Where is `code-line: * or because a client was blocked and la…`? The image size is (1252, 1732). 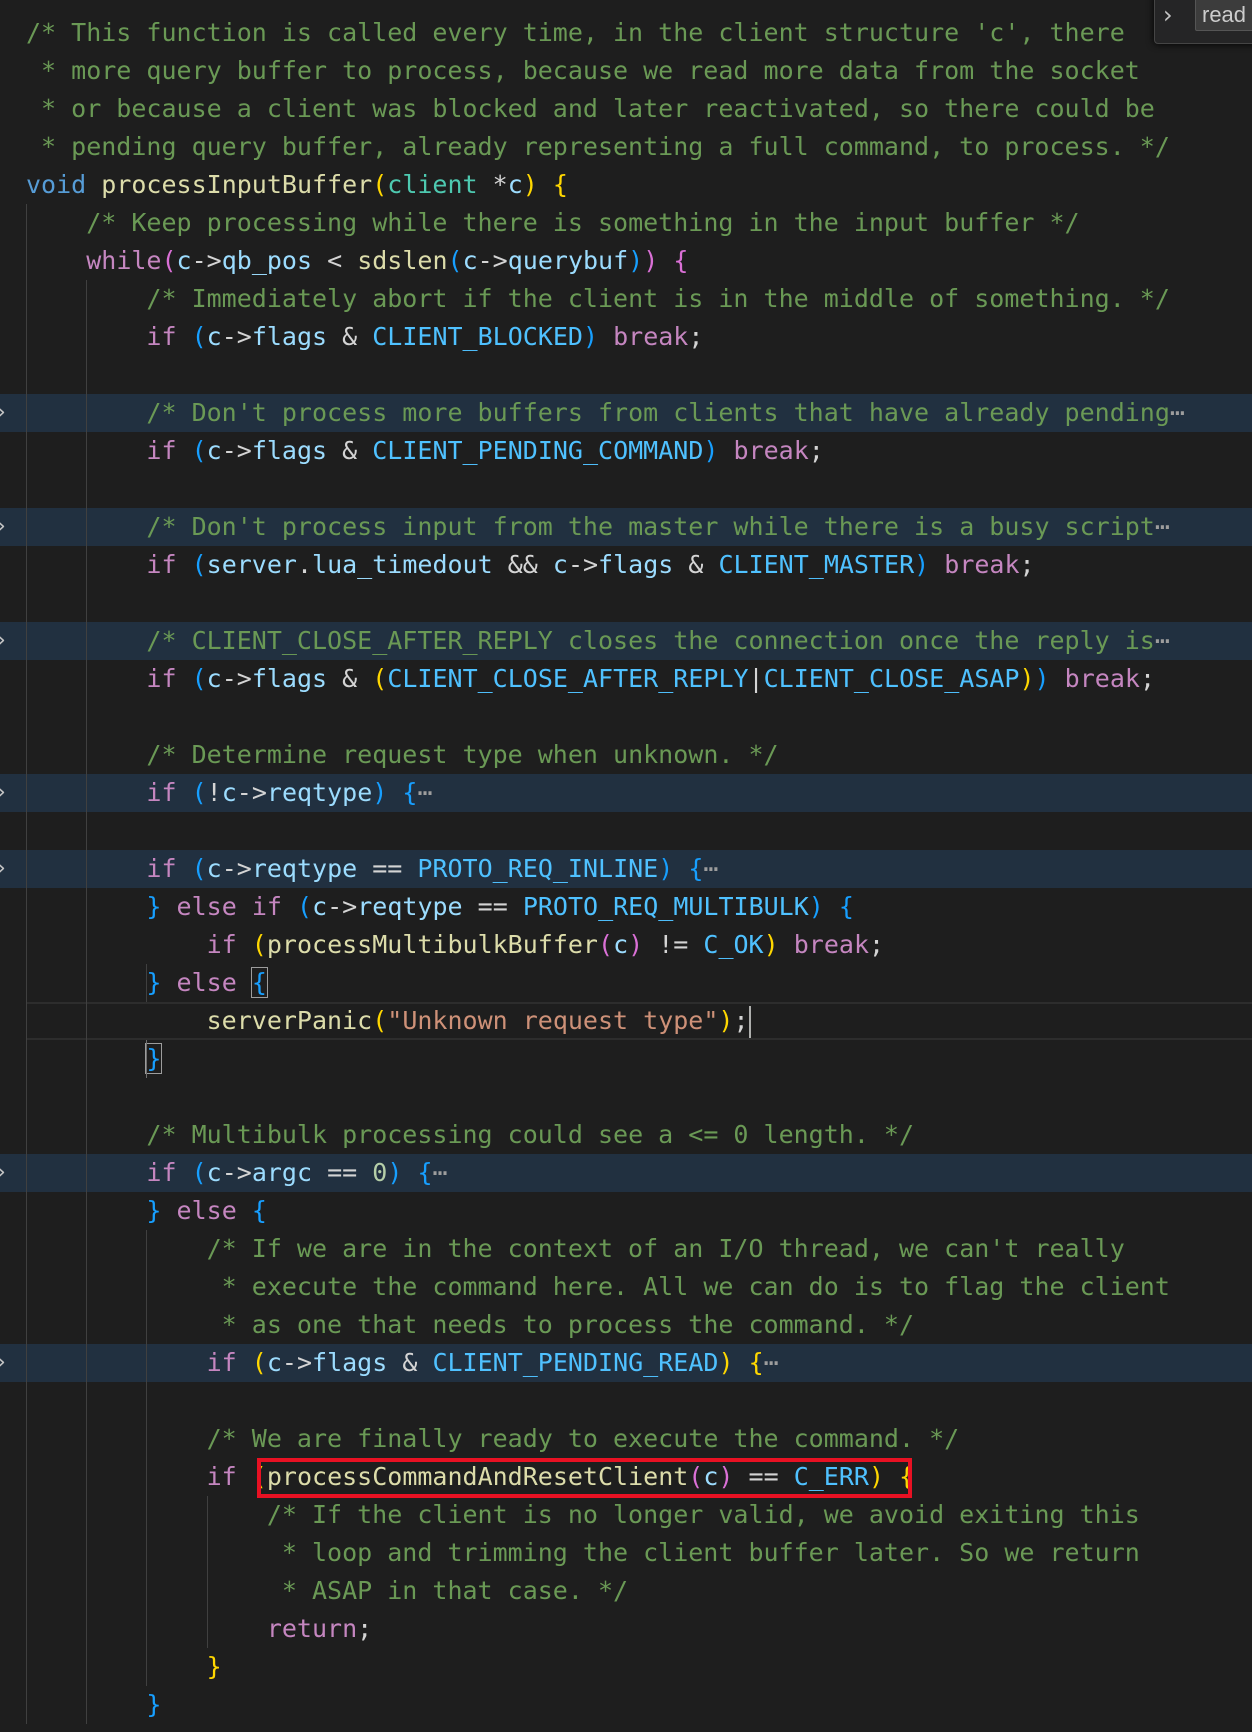 code-line: * or because a client was blocked and la… is located at coordinates (626, 109).